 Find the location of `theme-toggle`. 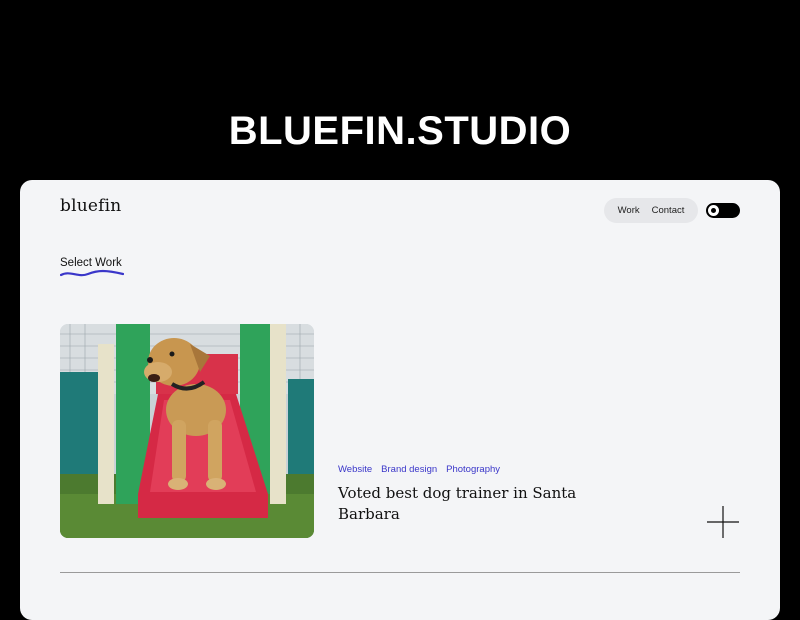

theme-toggle is located at coordinates (723, 210).